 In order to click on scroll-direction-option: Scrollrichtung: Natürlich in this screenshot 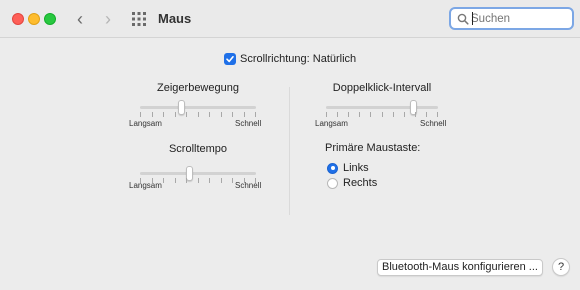, I will do `click(290, 59)`.